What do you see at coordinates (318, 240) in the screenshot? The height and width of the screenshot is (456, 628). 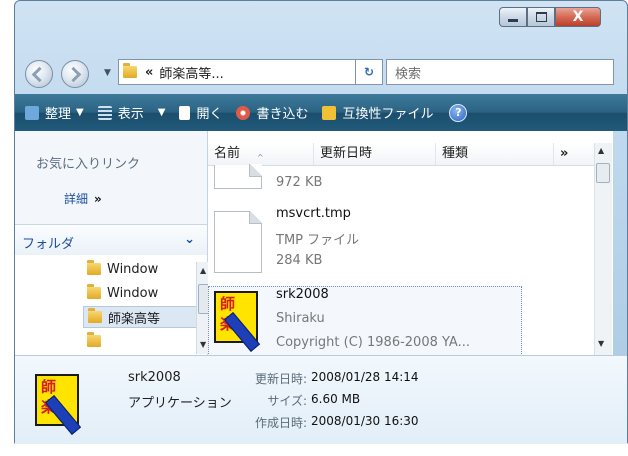 I see `file-type: TMP ファイル` at bounding box center [318, 240].